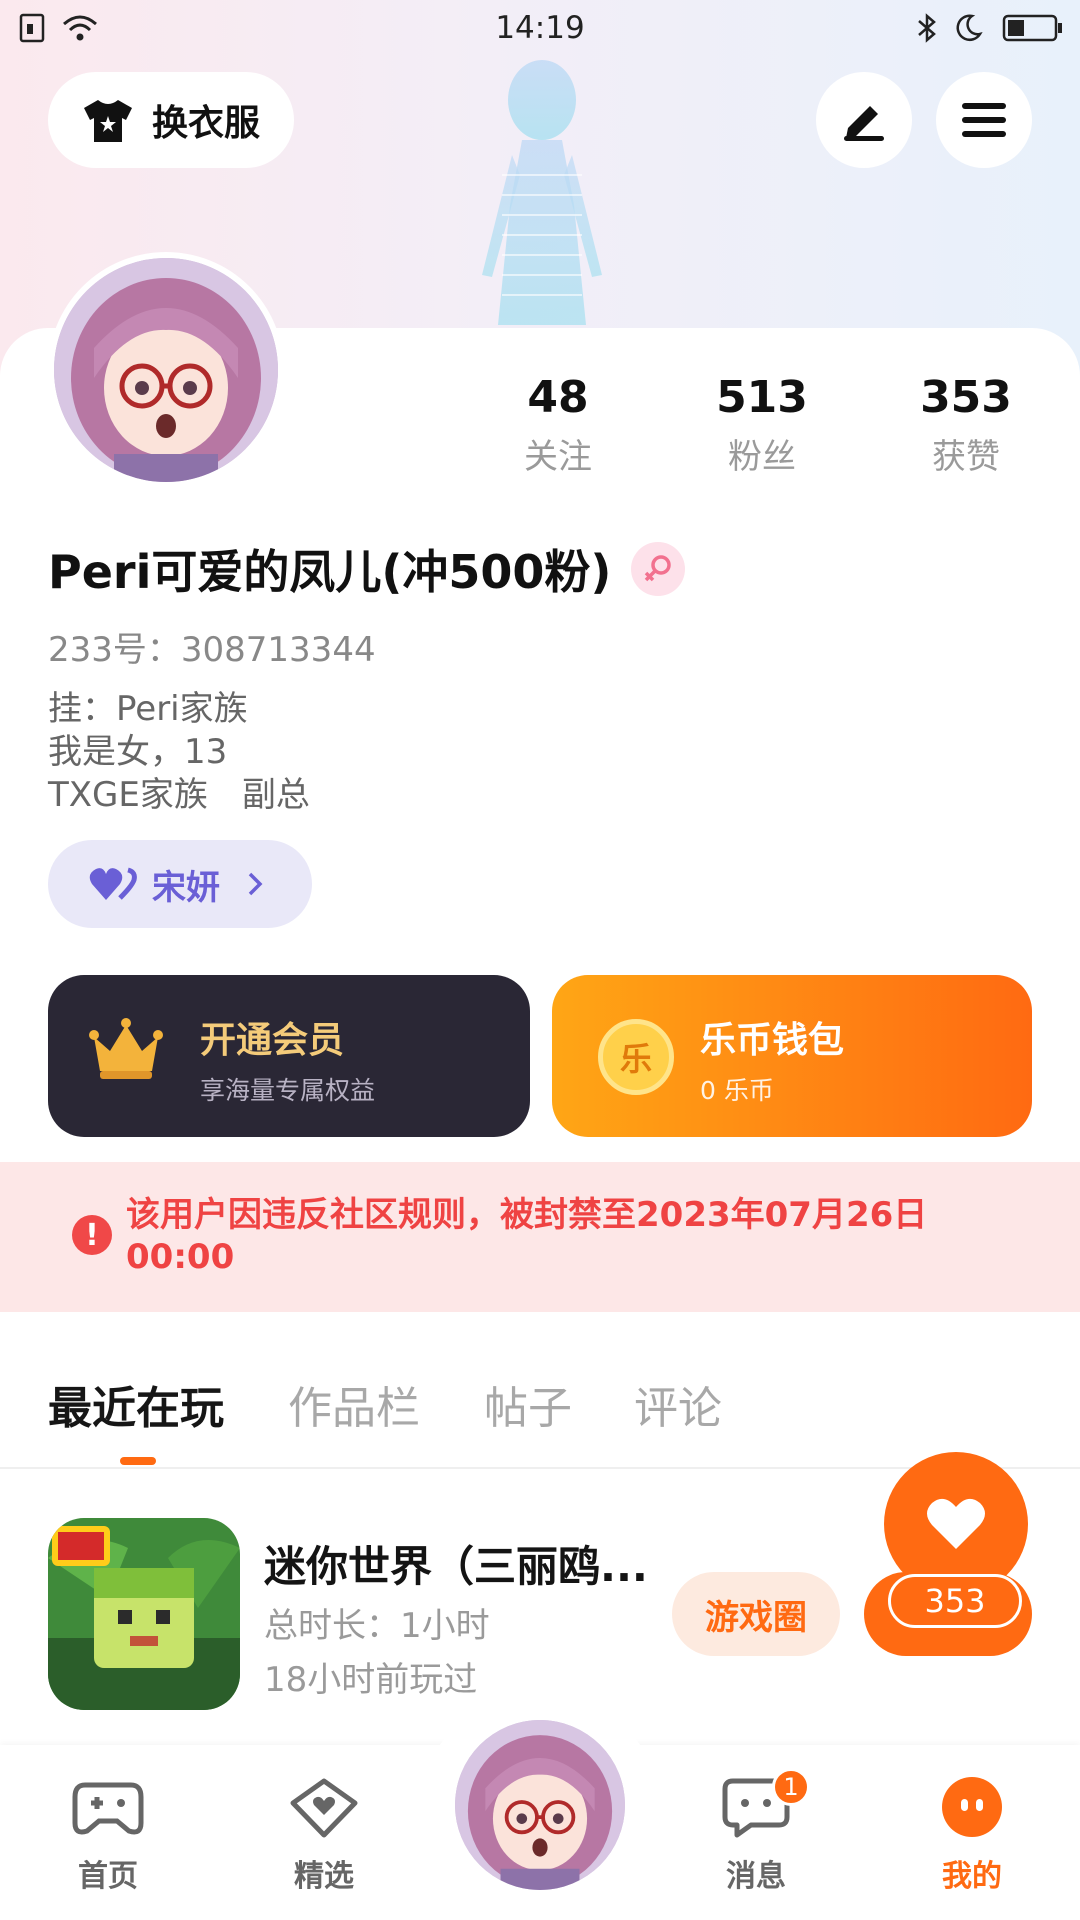 The height and width of the screenshot is (1920, 1080). I want to click on followers-label: 粉丝, so click(762, 457).